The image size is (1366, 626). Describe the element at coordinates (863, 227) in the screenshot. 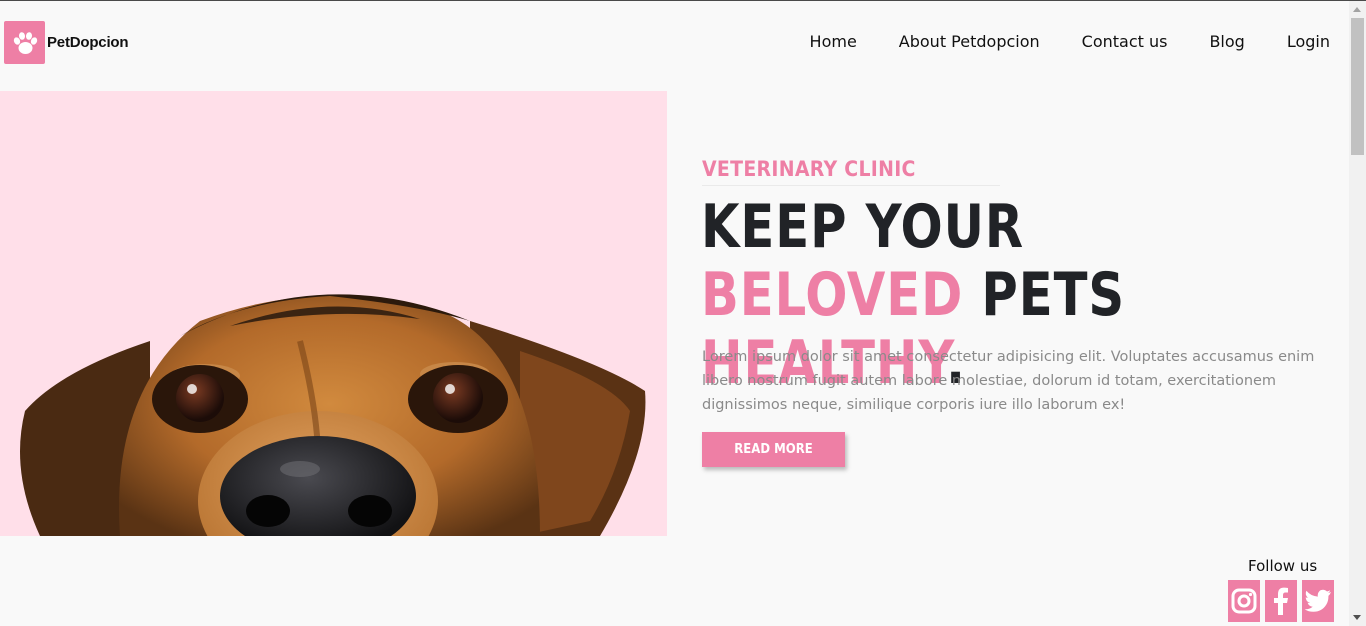

I see `headline-part-1: KEEP YOUR` at that location.